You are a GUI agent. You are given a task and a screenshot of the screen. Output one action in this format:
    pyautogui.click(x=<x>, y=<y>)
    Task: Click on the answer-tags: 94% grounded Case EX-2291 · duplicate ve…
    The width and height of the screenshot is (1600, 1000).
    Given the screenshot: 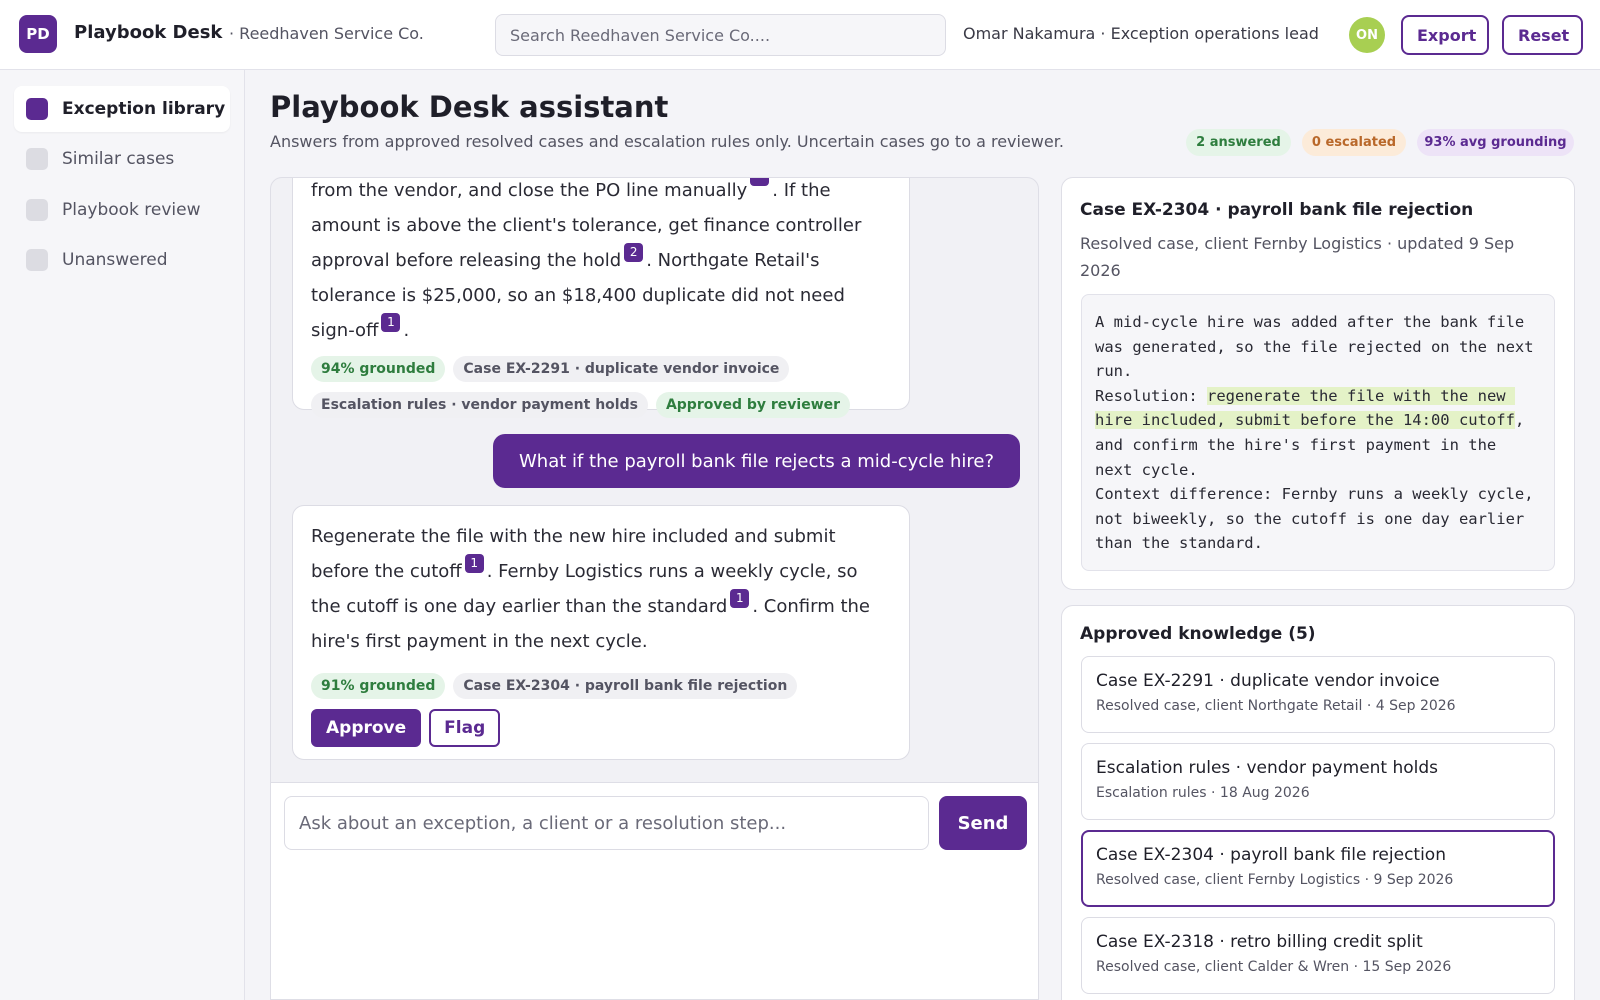 What is the action you would take?
    pyautogui.click(x=601, y=387)
    